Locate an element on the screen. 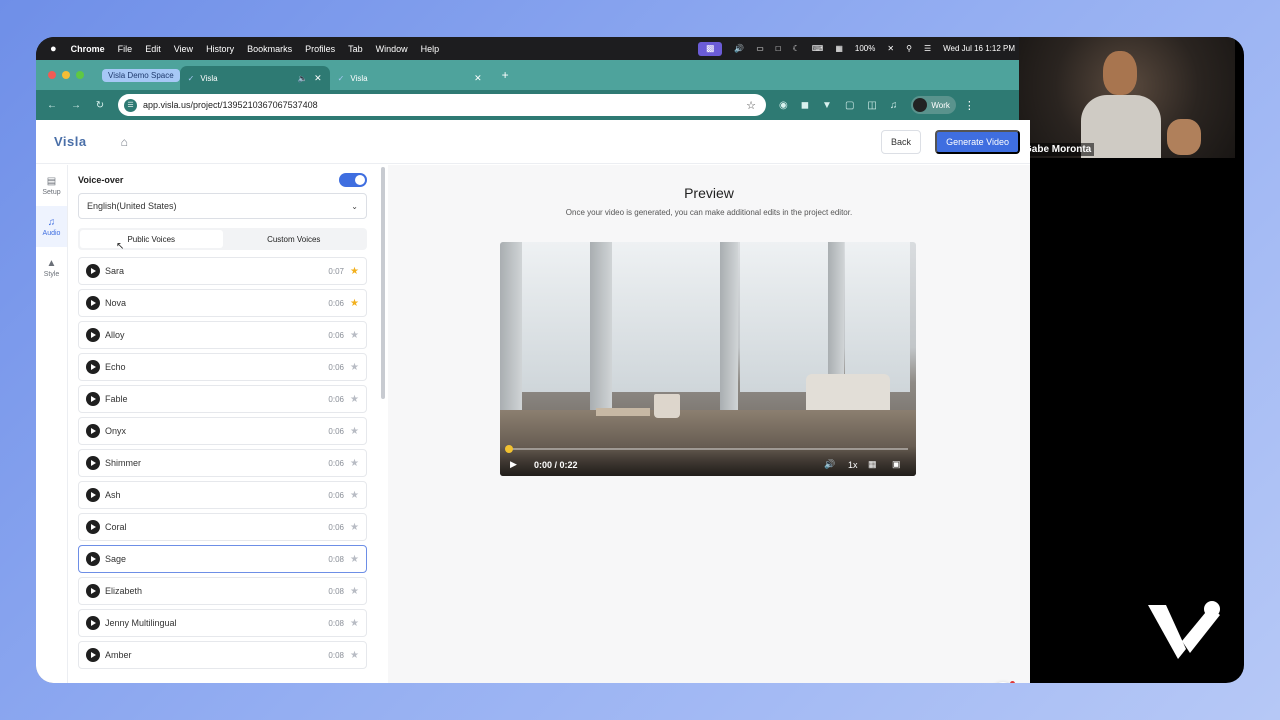  browser-menu-icon: ⋮ is located at coordinates (969, 105).